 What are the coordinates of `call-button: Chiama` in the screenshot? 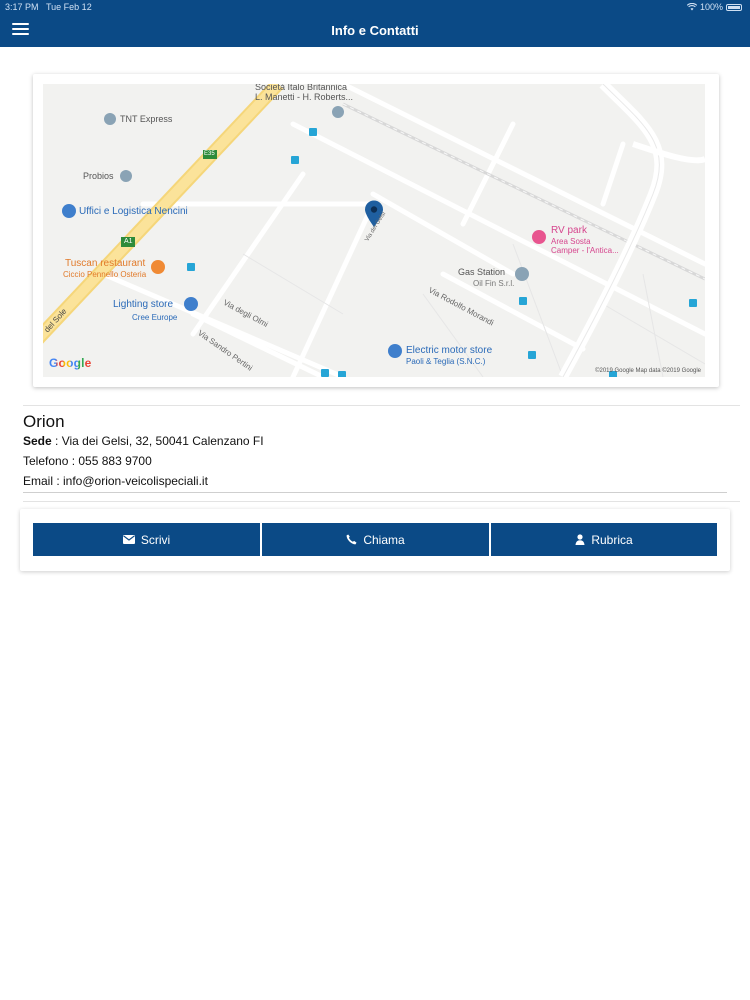 It's located at (375, 539).